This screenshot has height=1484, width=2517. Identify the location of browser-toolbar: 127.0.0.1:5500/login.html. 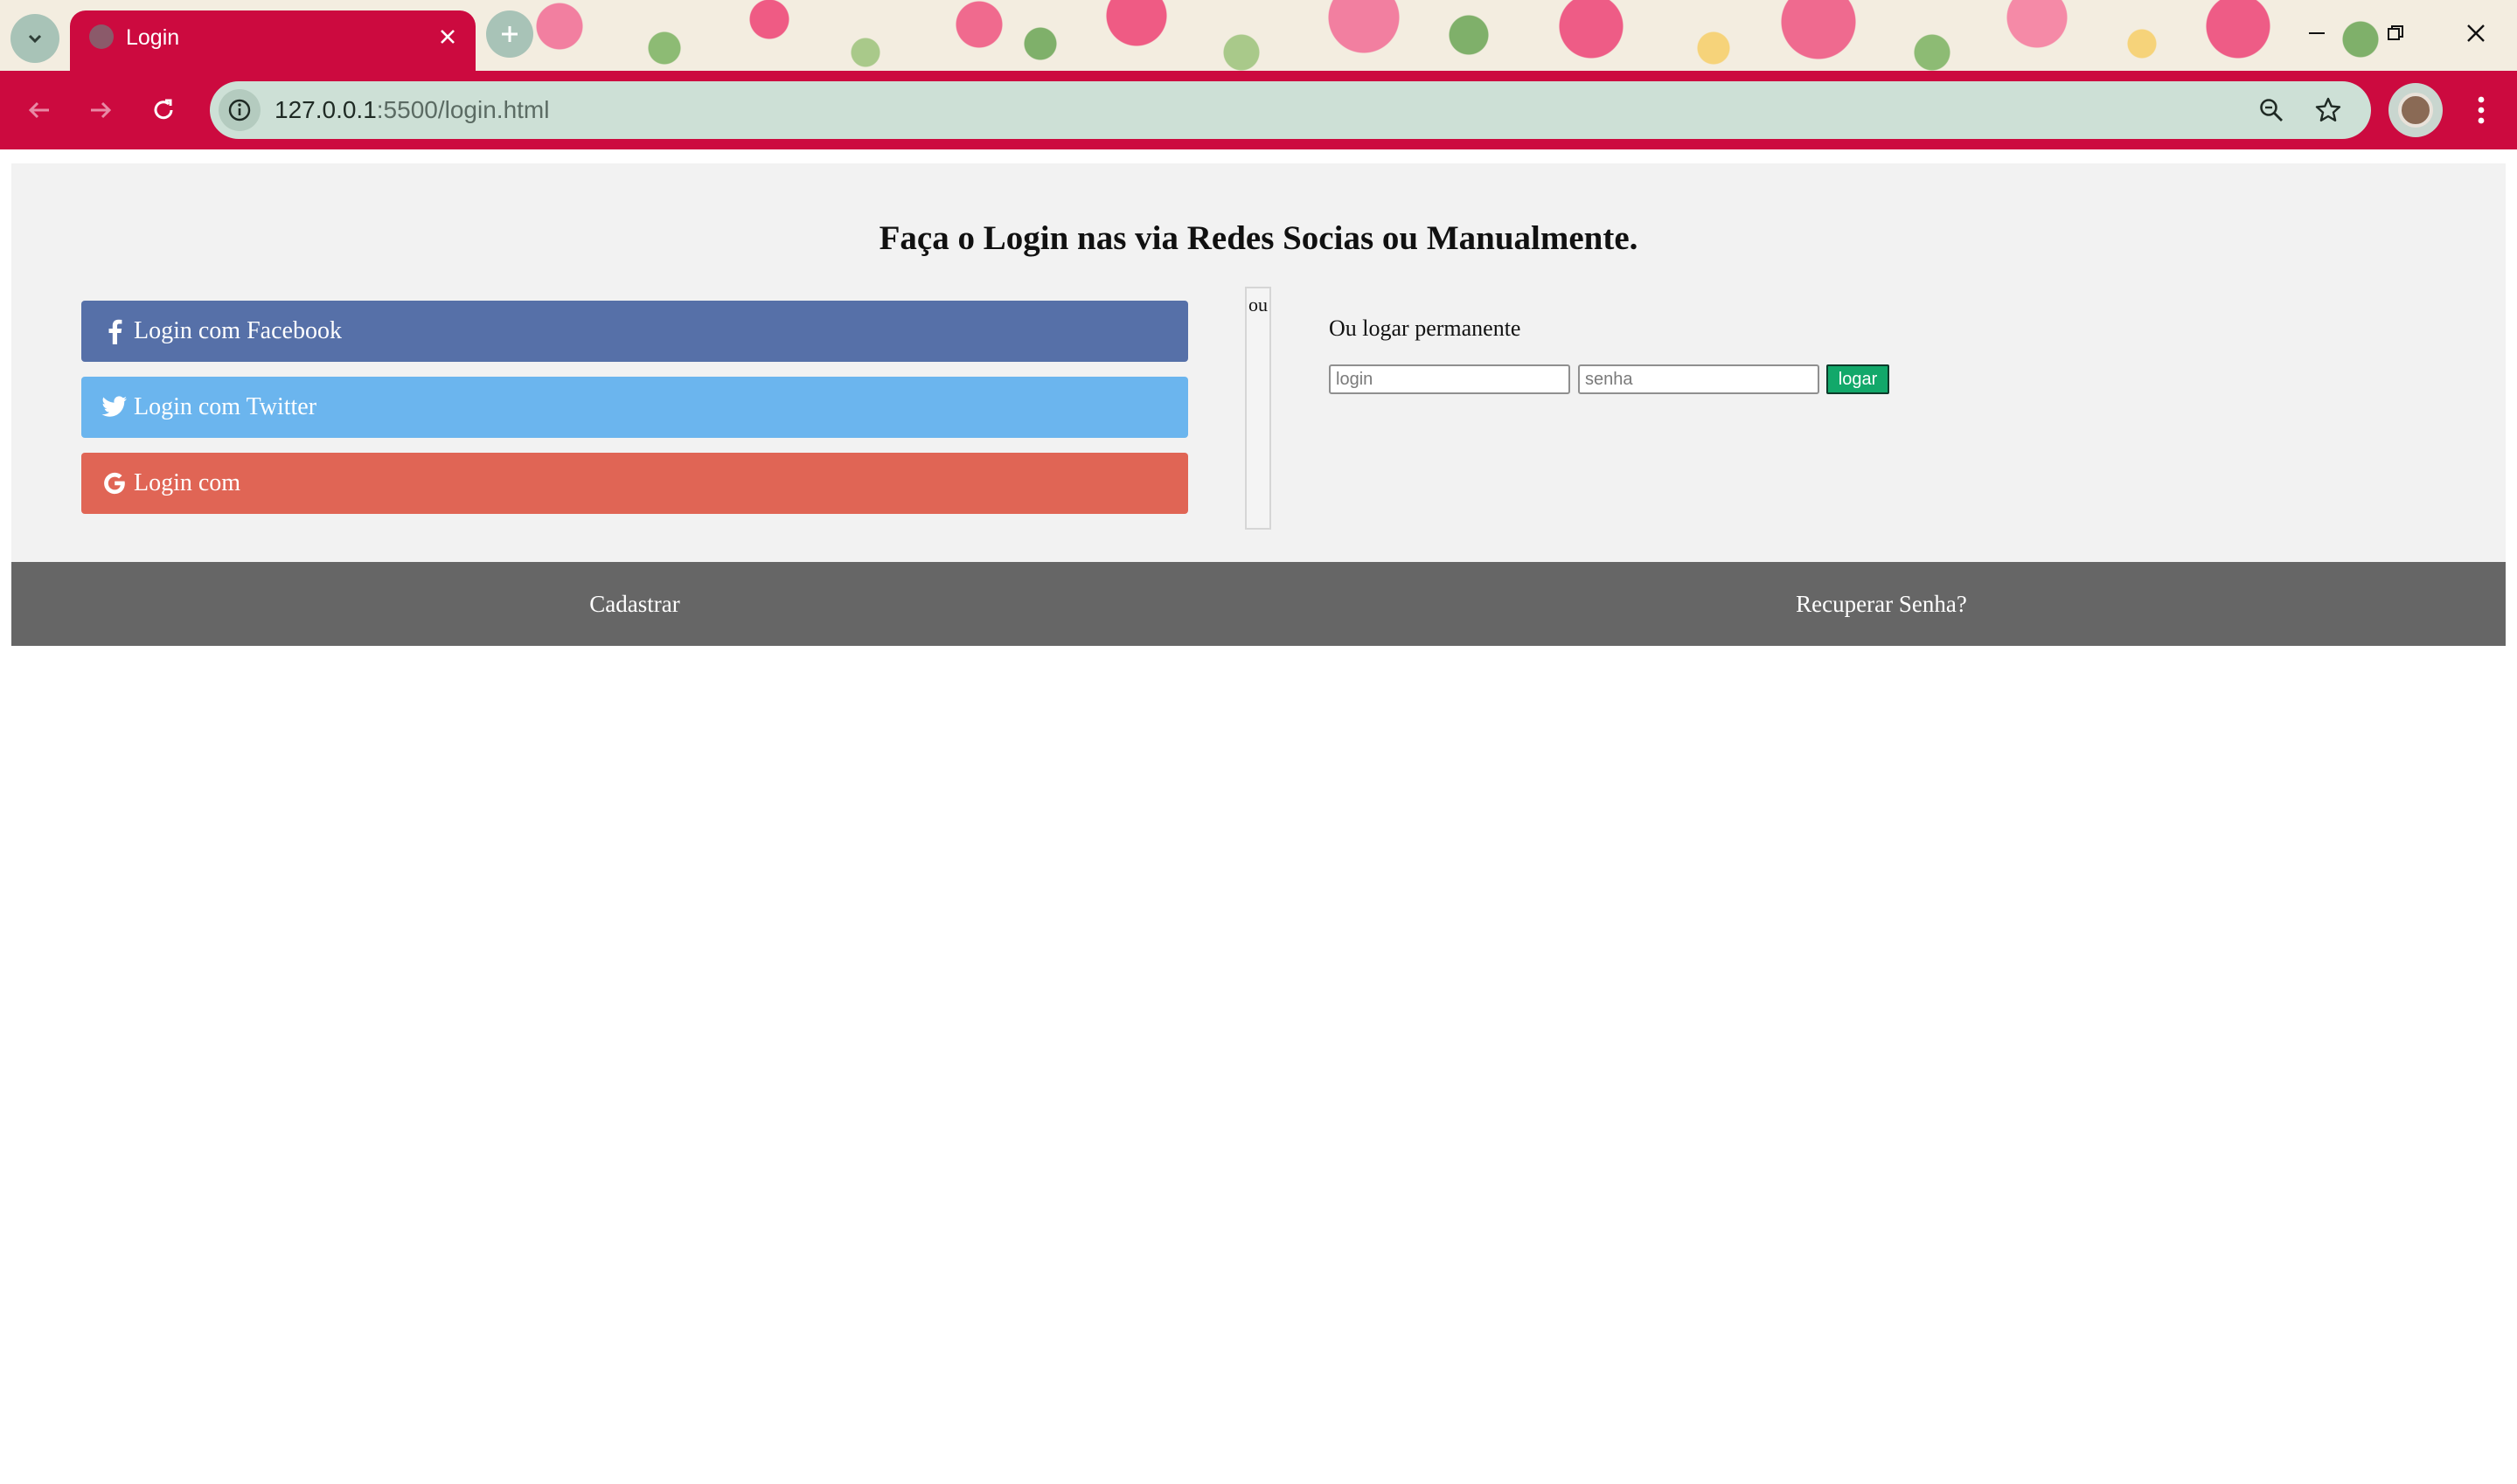
(1258, 110).